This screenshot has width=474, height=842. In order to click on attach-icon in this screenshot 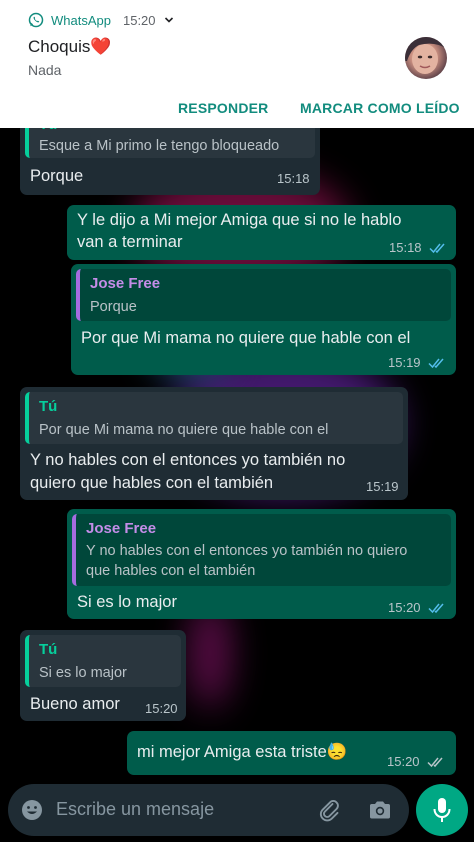, I will do `click(329, 810)`.